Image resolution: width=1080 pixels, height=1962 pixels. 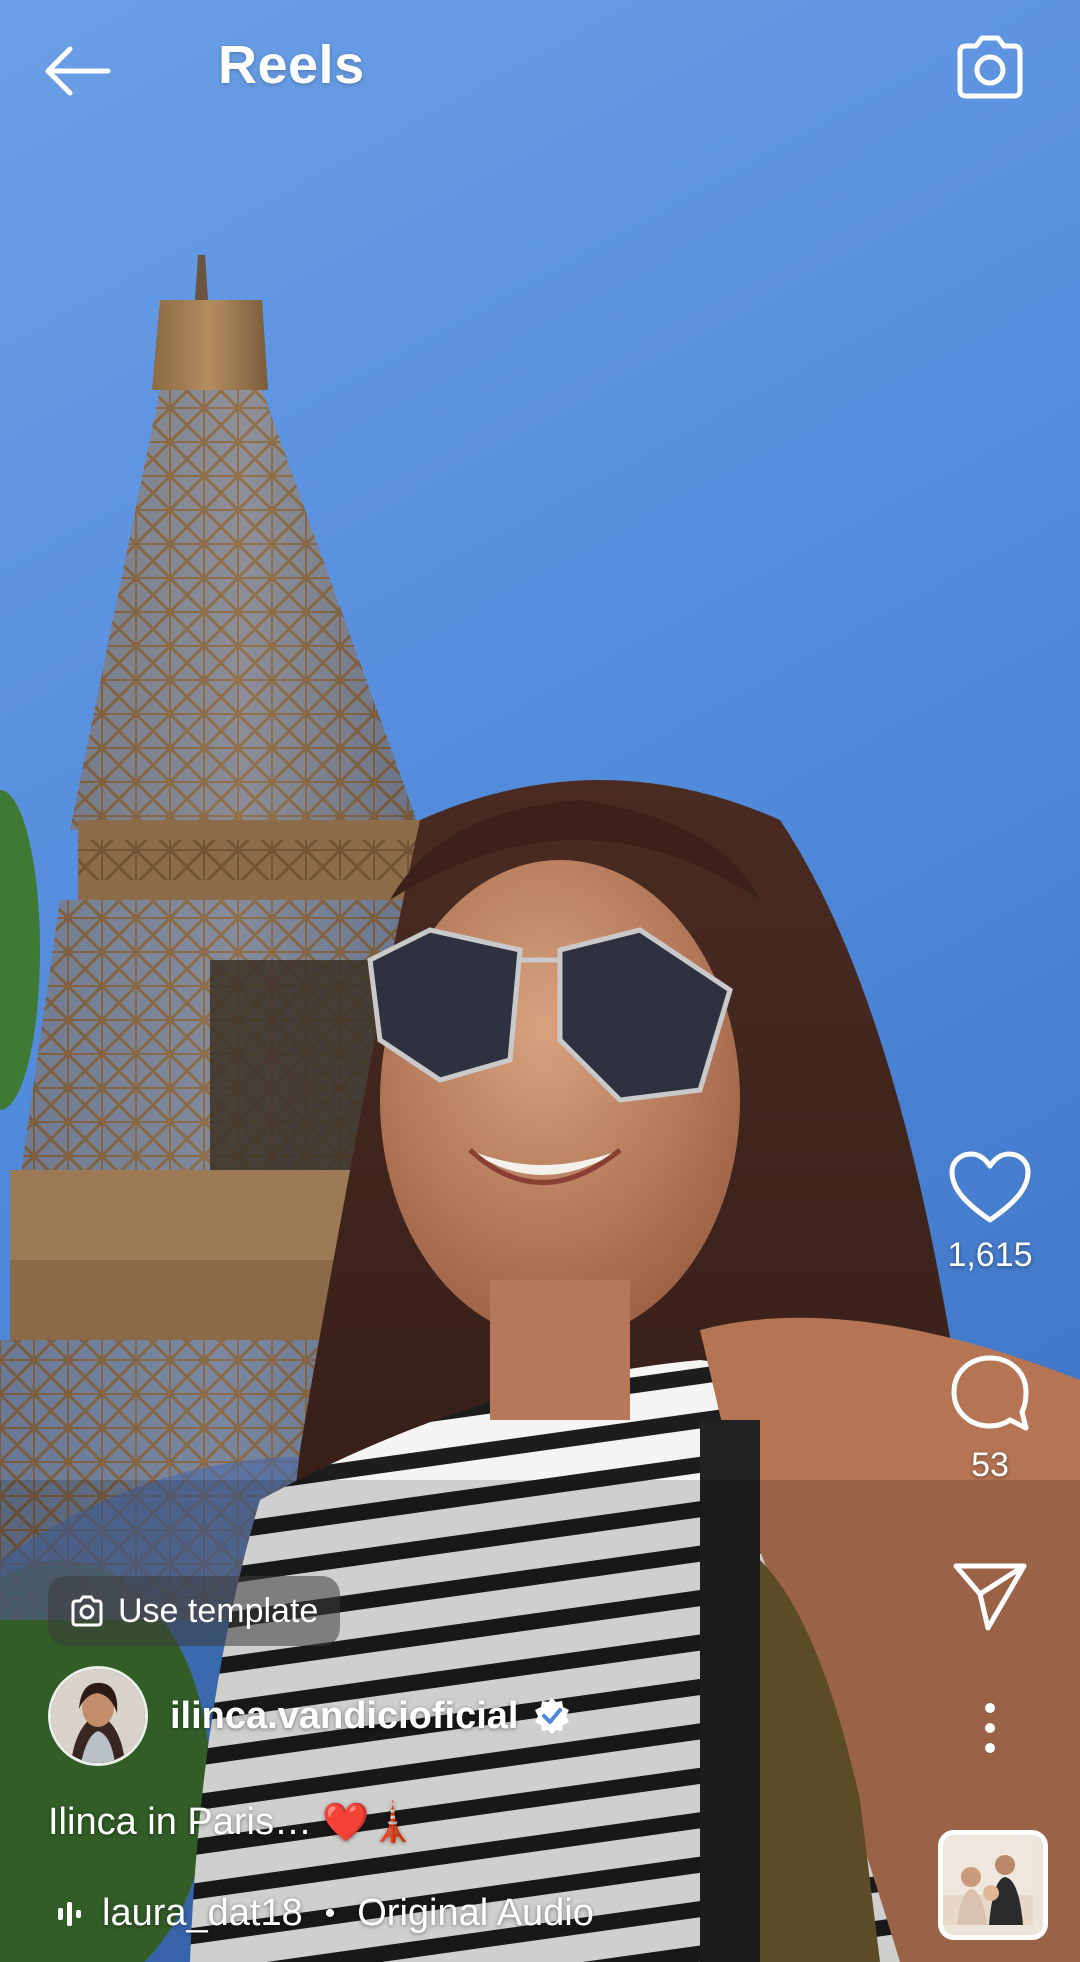 What do you see at coordinates (369, 1822) in the screenshot?
I see `caption-emojis: ❤️🗼` at bounding box center [369, 1822].